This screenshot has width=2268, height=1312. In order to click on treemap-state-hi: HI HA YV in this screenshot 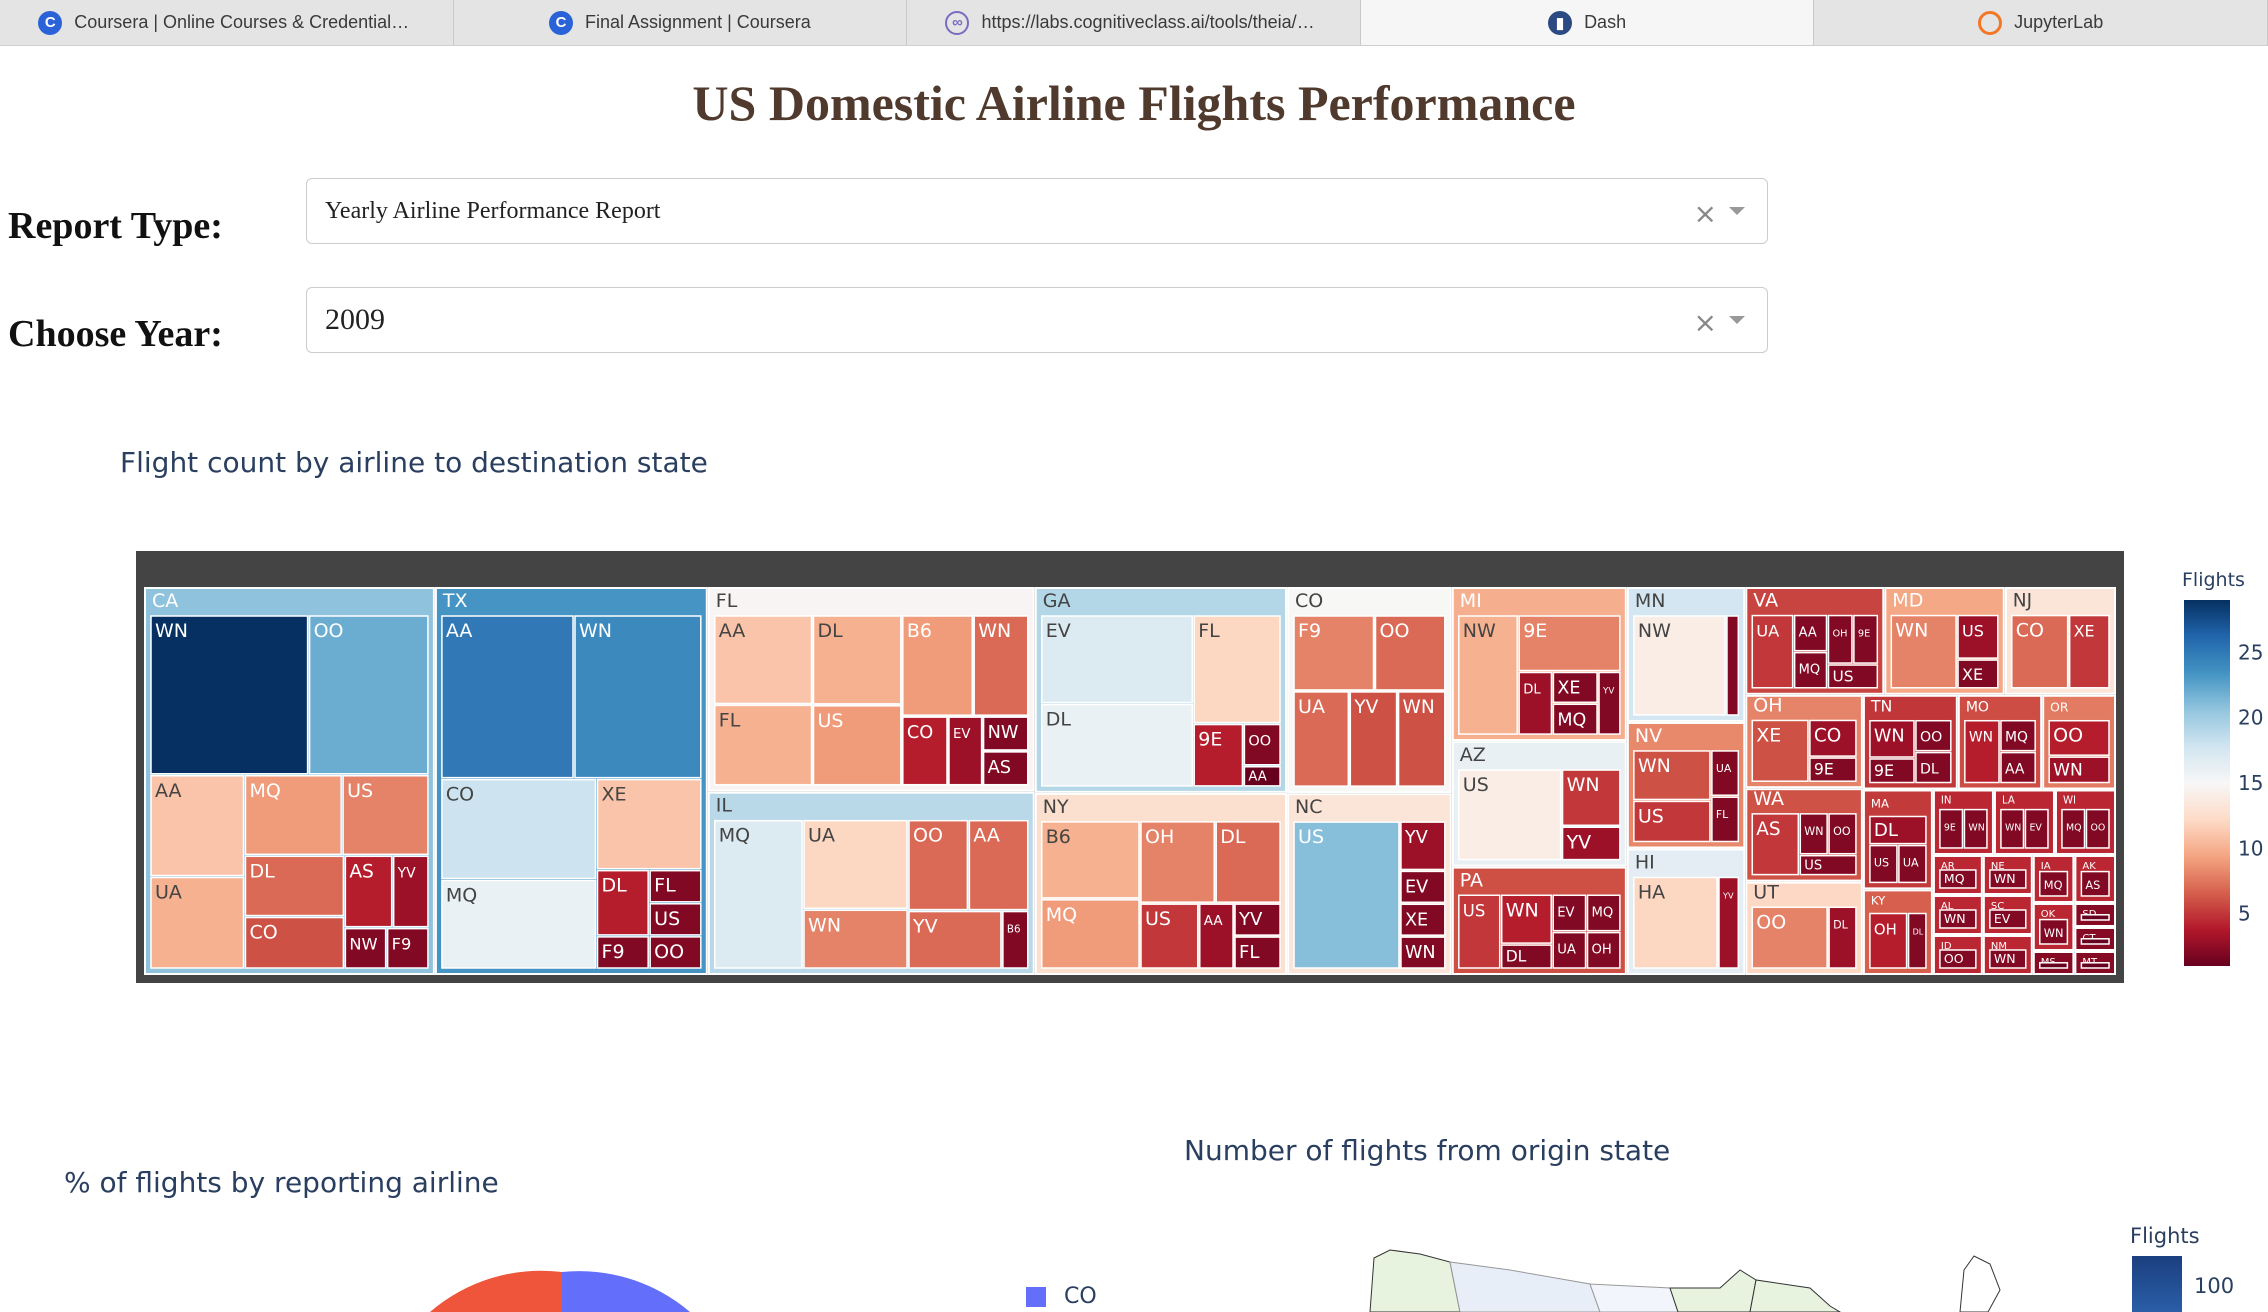, I will do `click(1686, 912)`.